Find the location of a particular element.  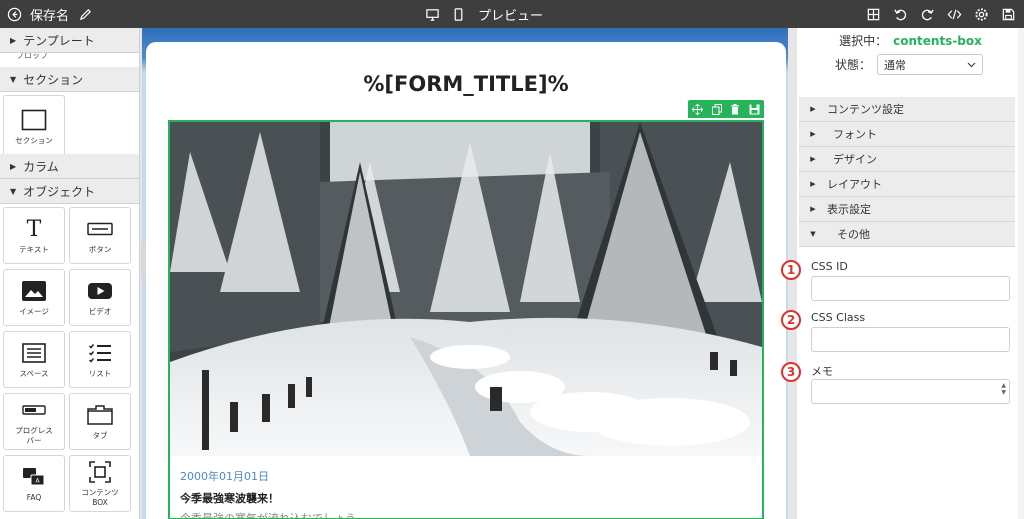

accordion-display-settings: ▶ 表示設定 is located at coordinates (907, 209).